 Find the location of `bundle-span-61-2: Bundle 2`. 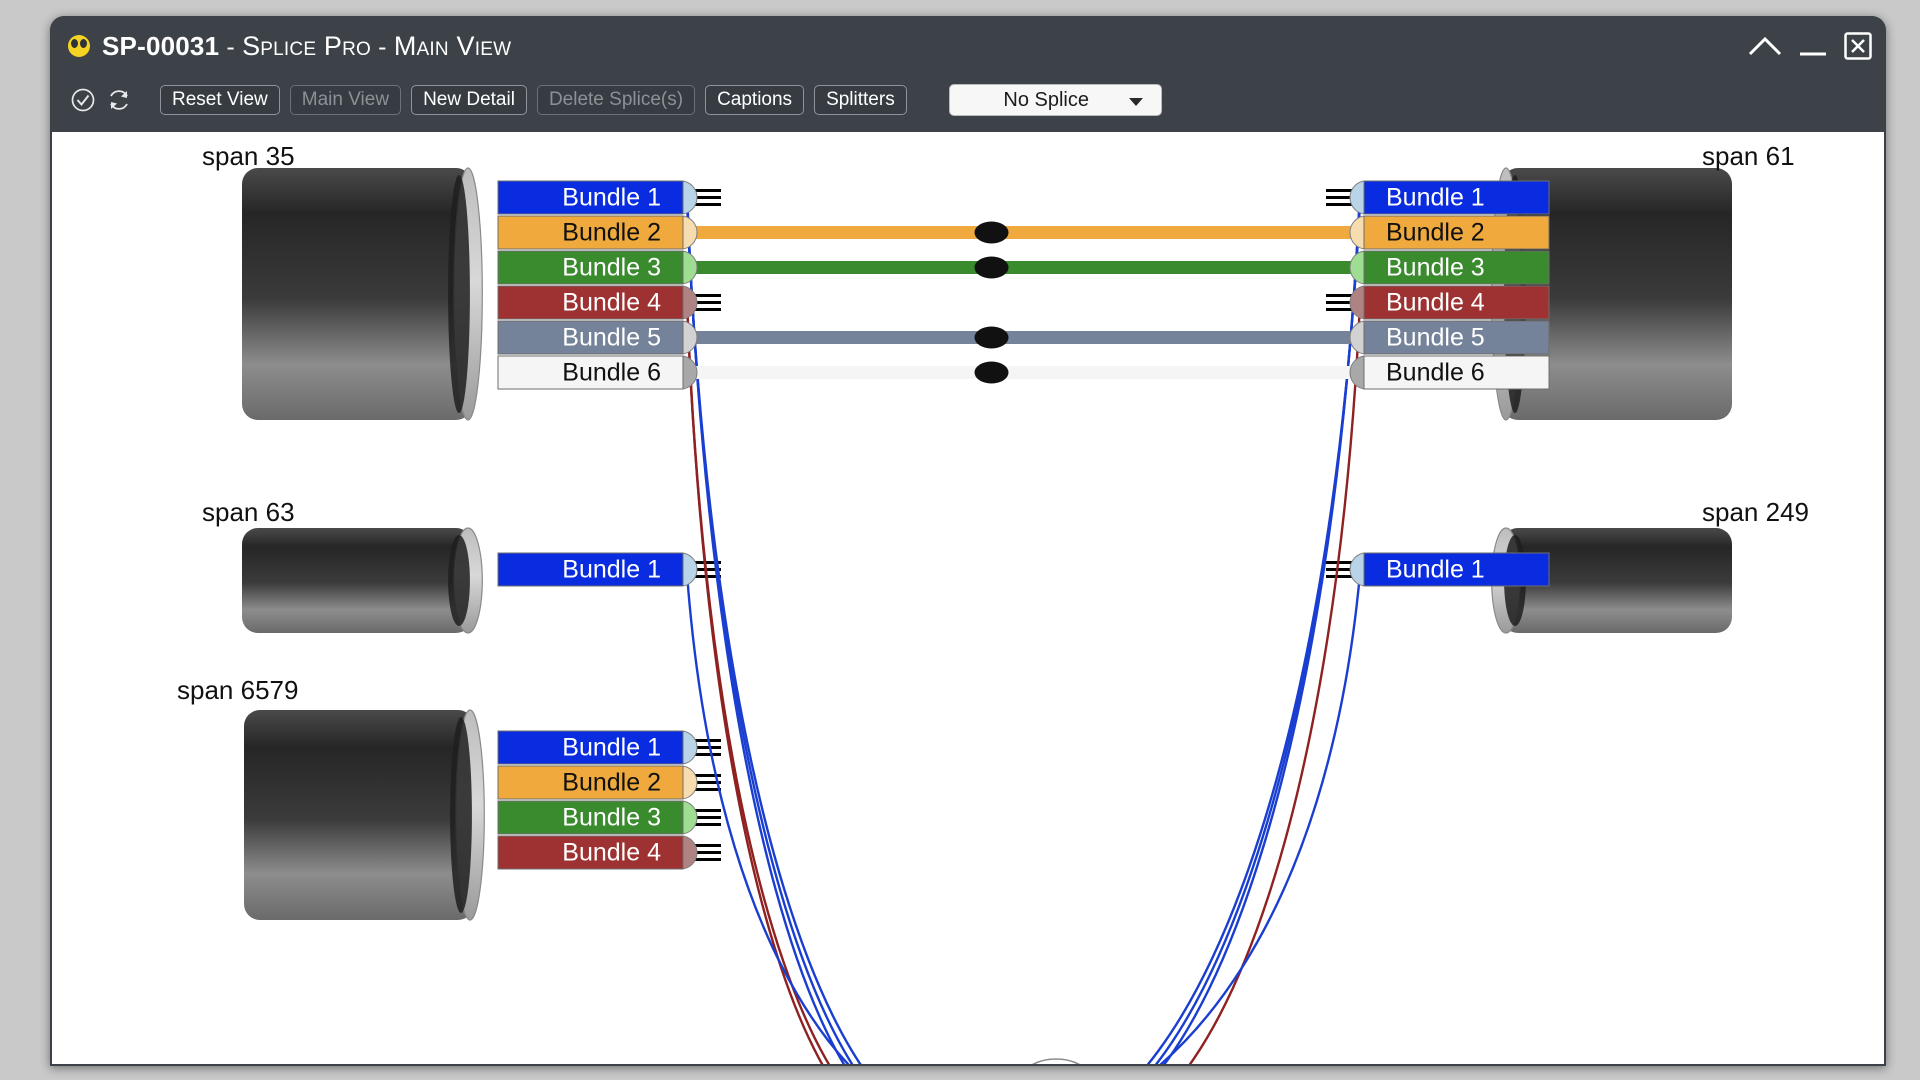

bundle-span-61-2: Bundle 2 is located at coordinates (1449, 232).